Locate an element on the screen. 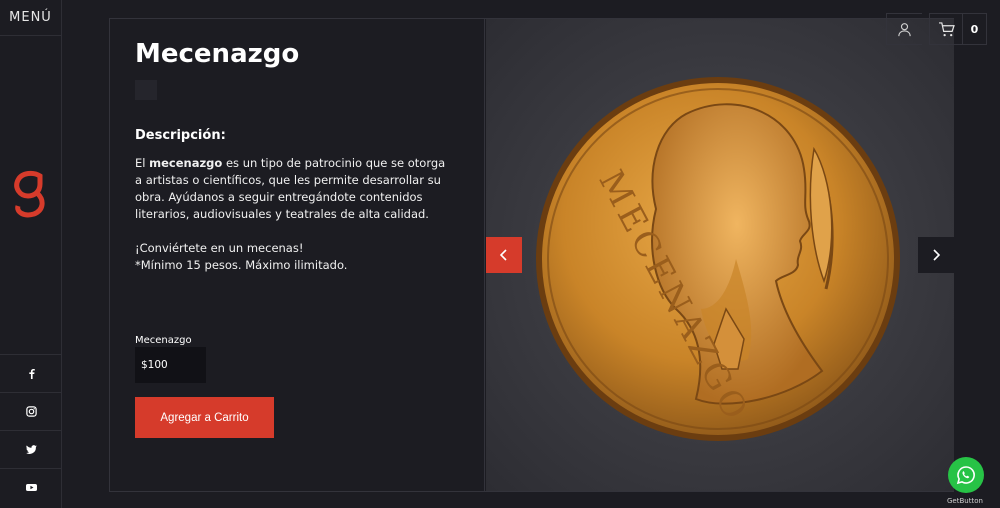  amount-label: Mecenazgo is located at coordinates (163, 340).